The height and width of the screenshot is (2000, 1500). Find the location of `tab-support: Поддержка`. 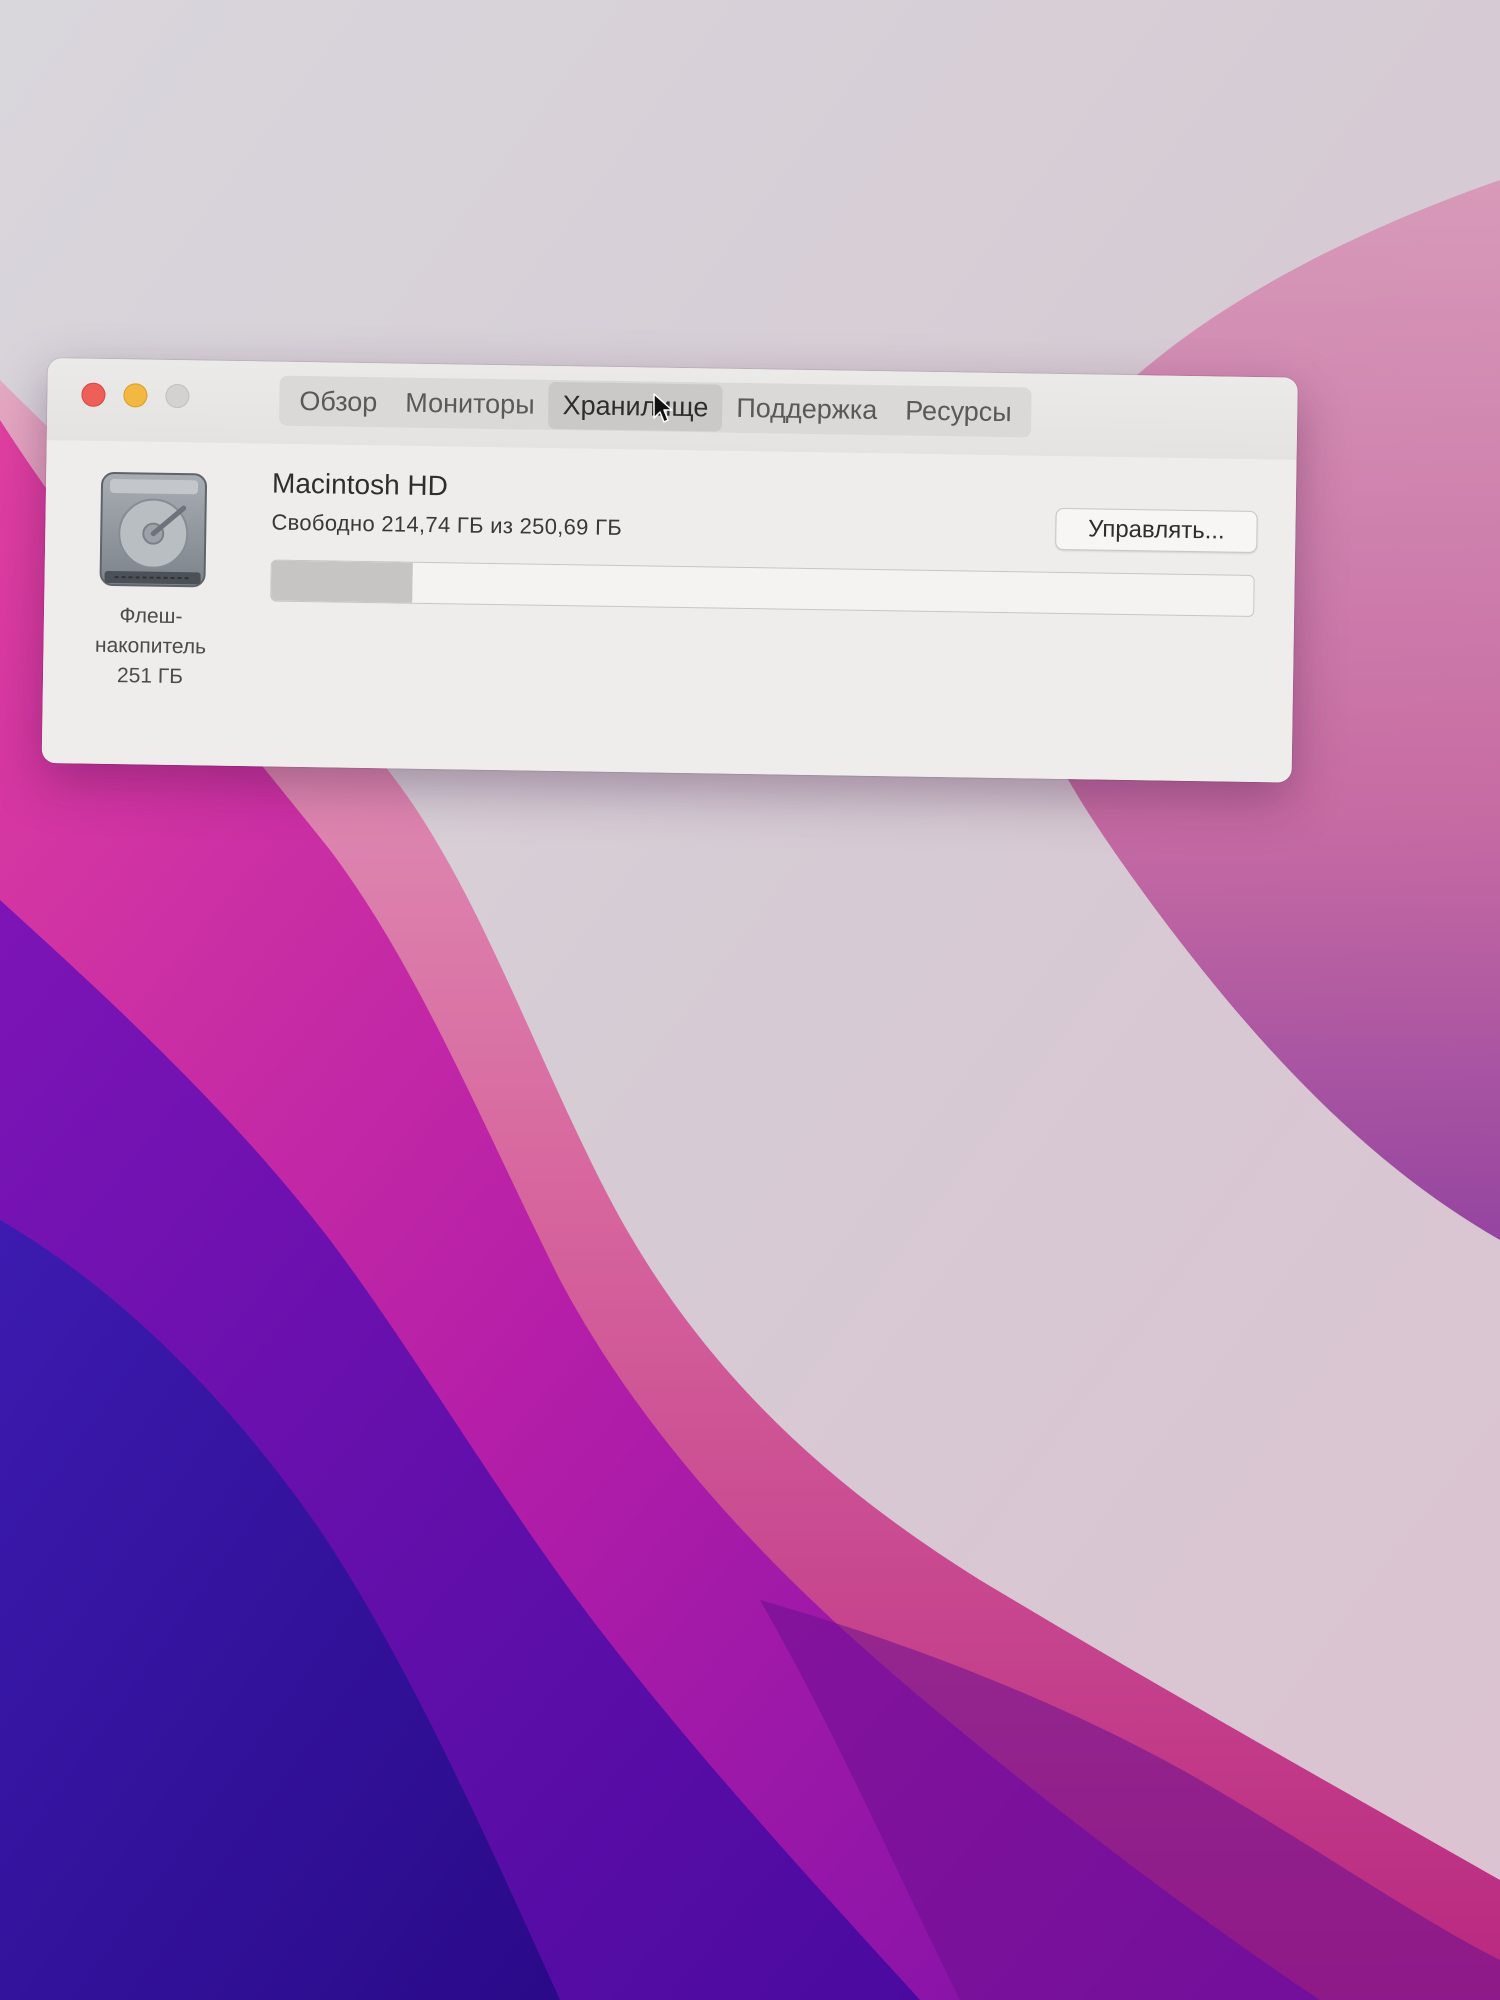

tab-support: Поддержка is located at coordinates (807, 409).